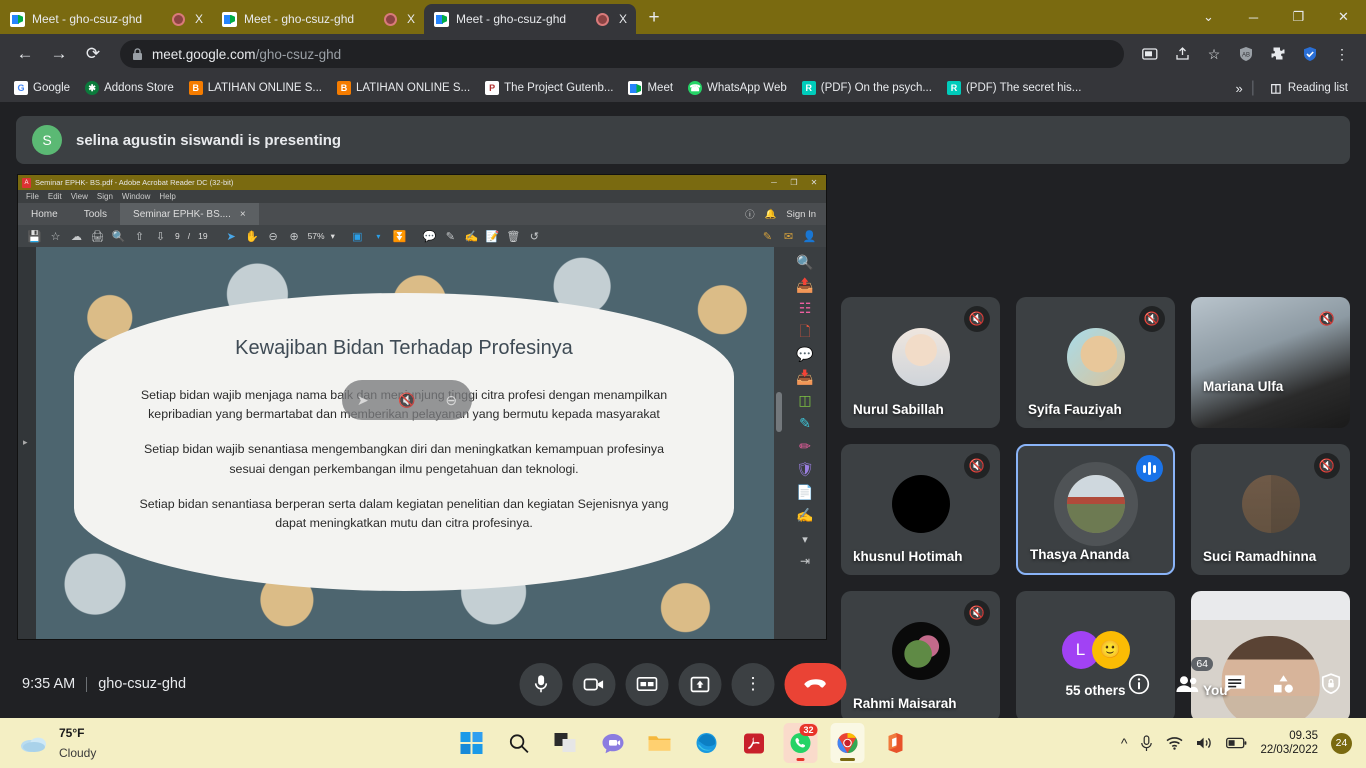 This screenshot has width=1366, height=768. What do you see at coordinates (492, 236) in the screenshot?
I see `stamp-icon: 📝` at bounding box center [492, 236].